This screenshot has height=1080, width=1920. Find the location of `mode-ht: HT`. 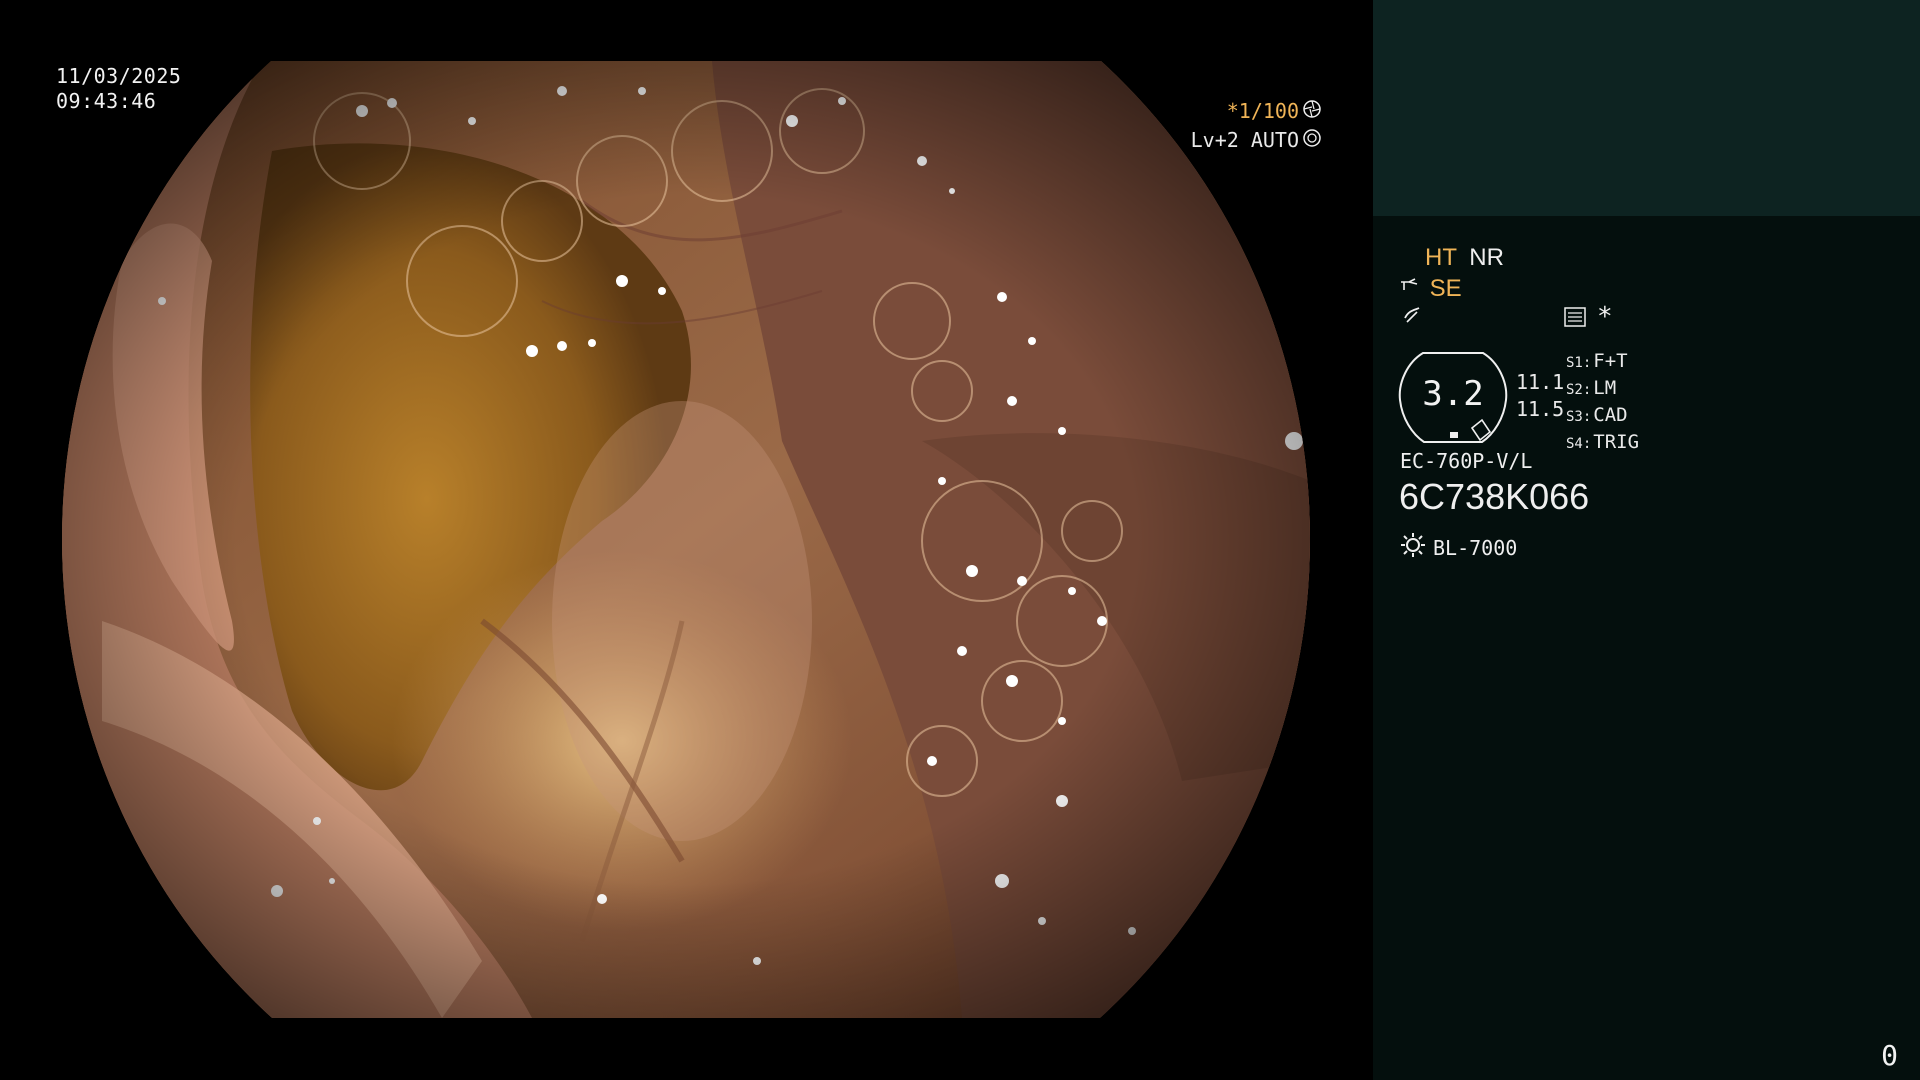

mode-ht: HT is located at coordinates (1441, 257).